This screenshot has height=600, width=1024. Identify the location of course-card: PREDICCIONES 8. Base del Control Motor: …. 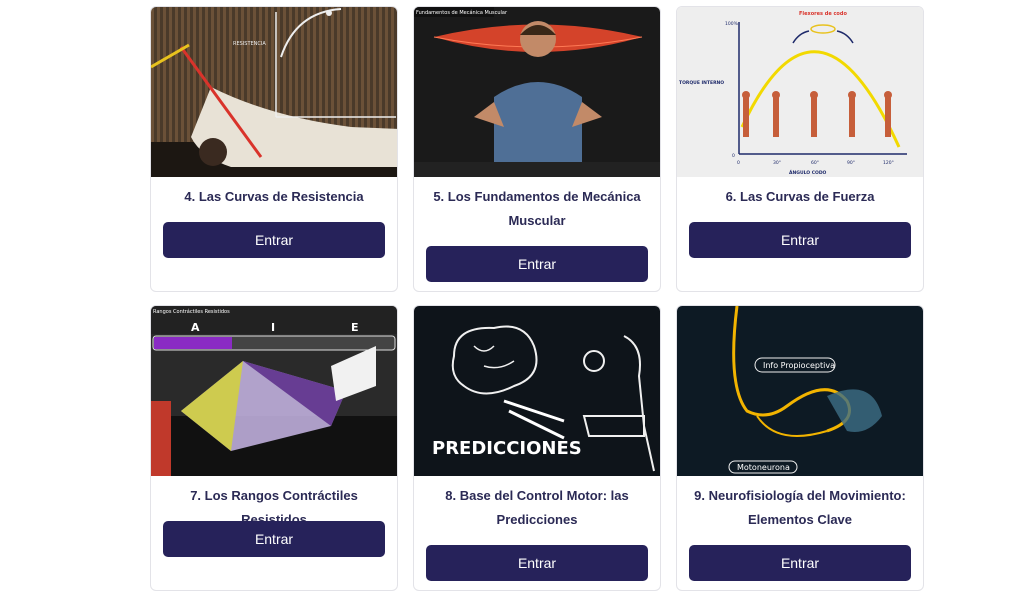
(537, 448).